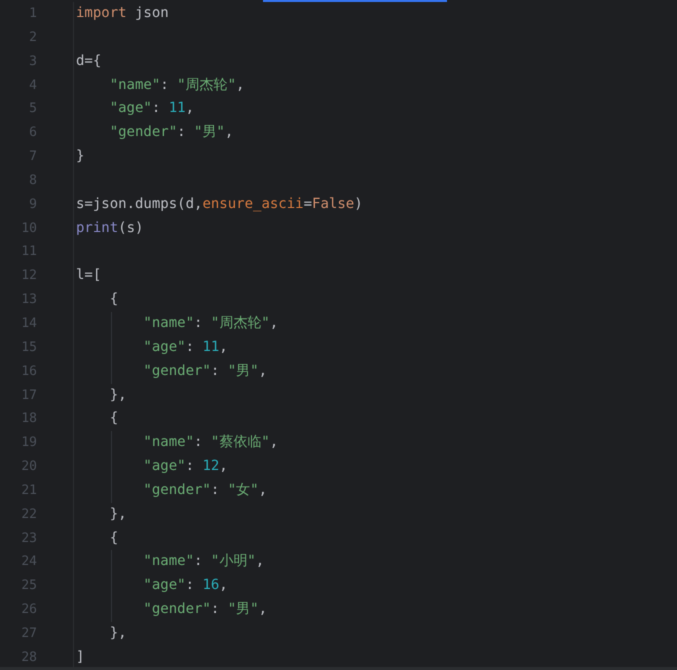  What do you see at coordinates (203, 561) in the screenshot?
I see `code-line: "name": "小明",` at bounding box center [203, 561].